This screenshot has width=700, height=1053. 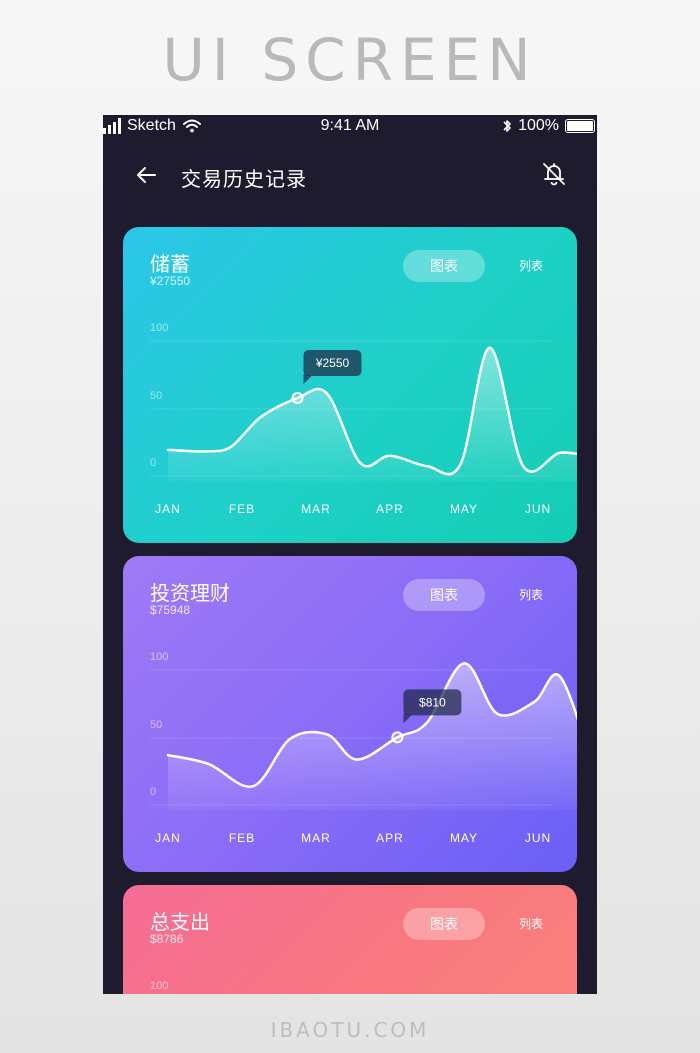 I want to click on back-arrow-icon, so click(x=147, y=175).